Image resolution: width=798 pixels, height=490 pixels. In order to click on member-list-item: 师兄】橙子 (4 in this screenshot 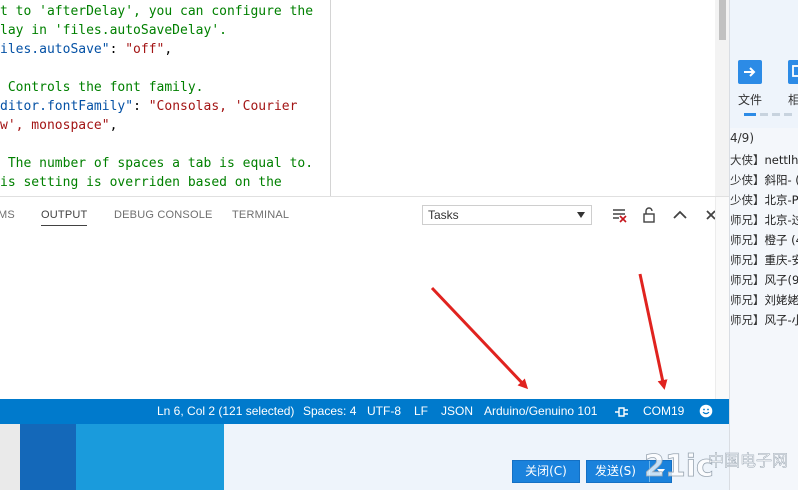, I will do `click(764, 241)`.